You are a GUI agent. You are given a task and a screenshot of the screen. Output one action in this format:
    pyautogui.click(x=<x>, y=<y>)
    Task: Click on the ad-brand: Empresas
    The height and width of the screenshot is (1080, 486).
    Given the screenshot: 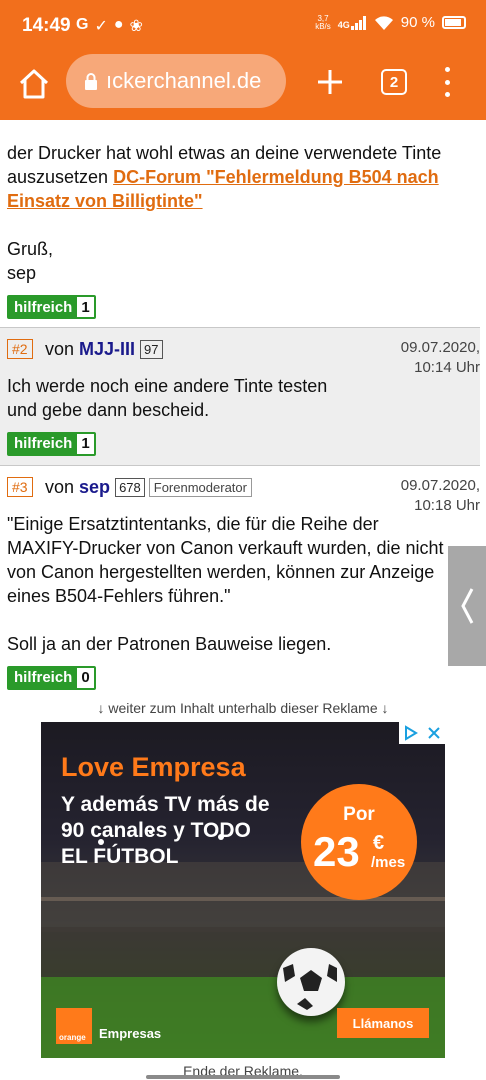 What is the action you would take?
    pyautogui.click(x=130, y=1033)
    